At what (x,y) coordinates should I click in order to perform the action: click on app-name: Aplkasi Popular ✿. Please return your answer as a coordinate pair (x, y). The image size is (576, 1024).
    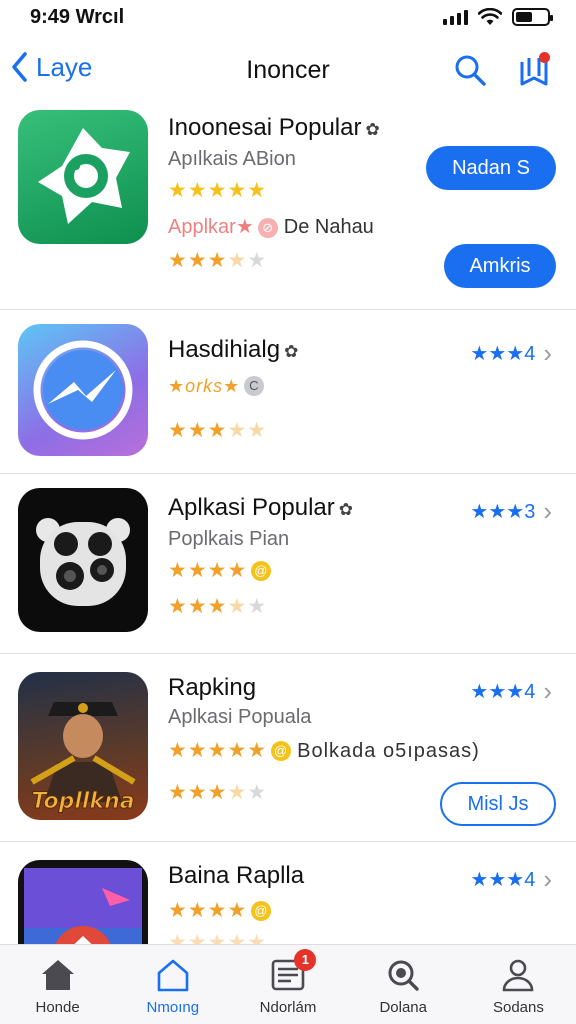
    Looking at the image, I should click on (261, 507).